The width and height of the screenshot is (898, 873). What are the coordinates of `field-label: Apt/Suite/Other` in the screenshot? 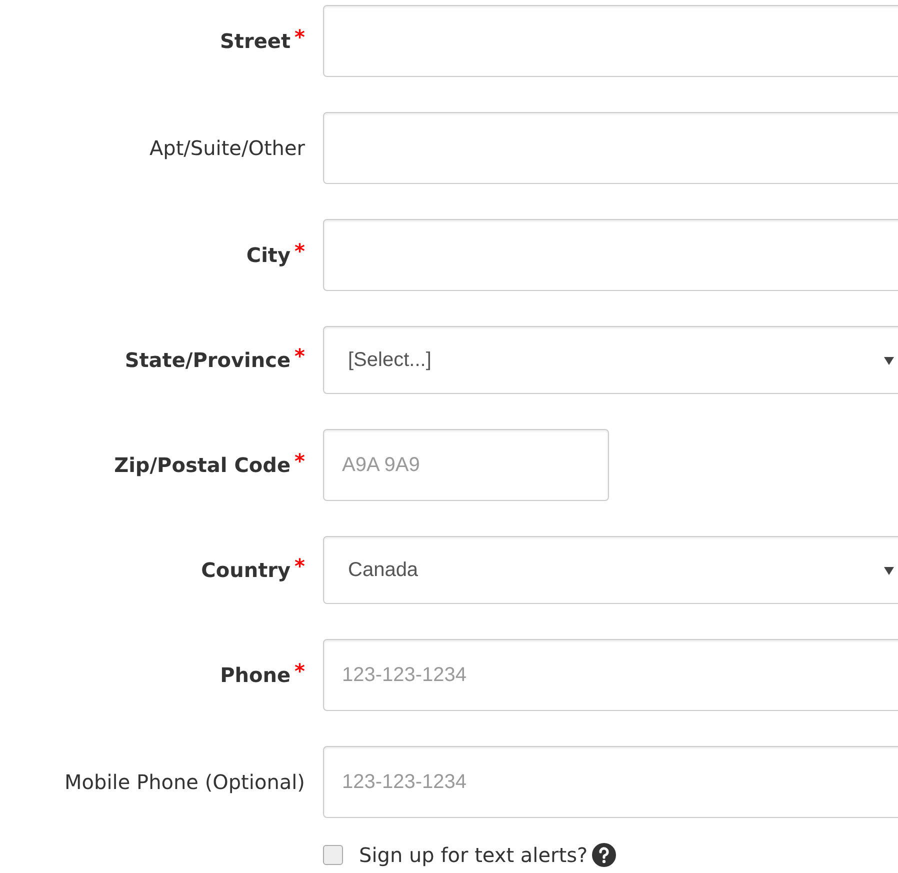 It's located at (227, 148).